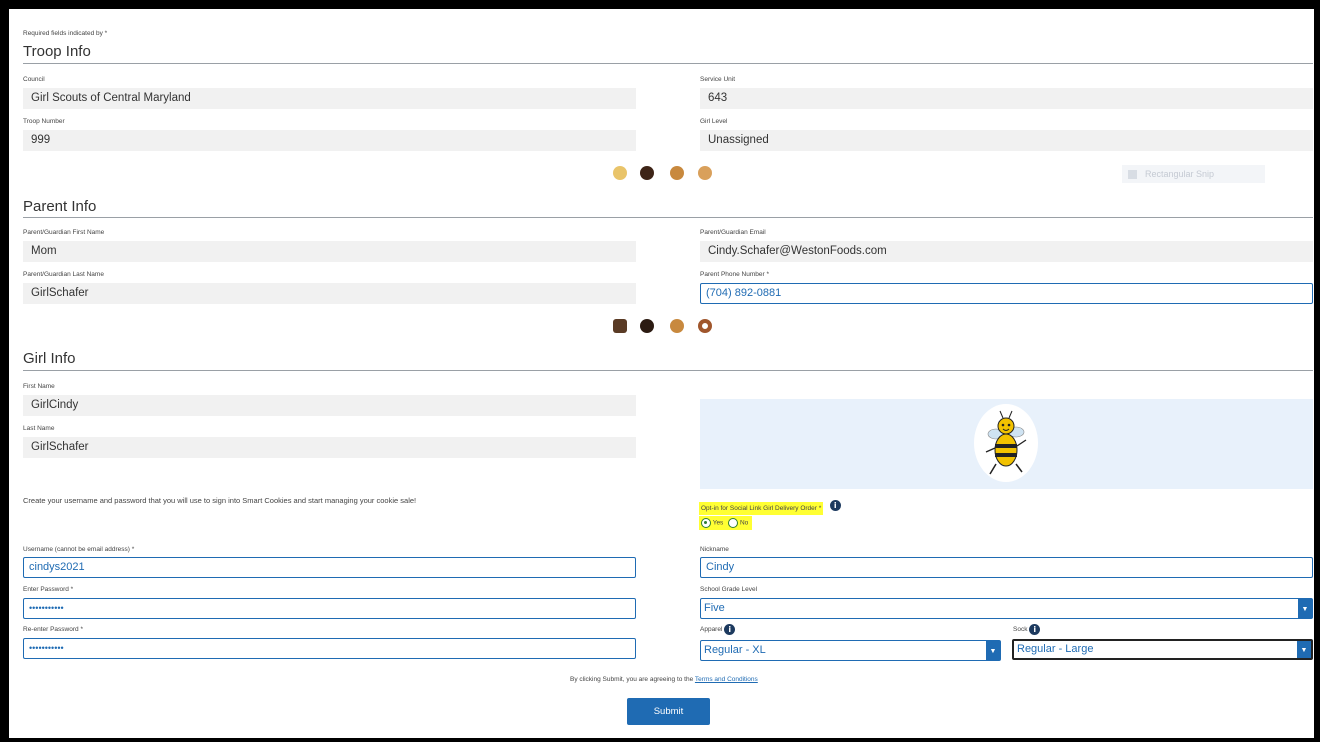 Image resolution: width=1320 pixels, height=742 pixels. What do you see at coordinates (329, 648) in the screenshot?
I see `password-confirm-input: •••••••••••` at bounding box center [329, 648].